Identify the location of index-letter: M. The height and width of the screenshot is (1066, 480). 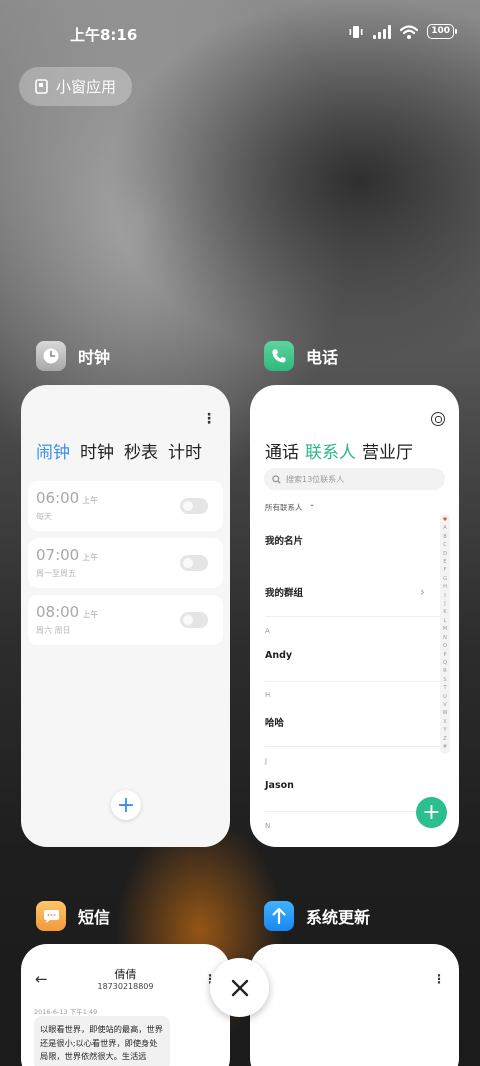
(445, 629).